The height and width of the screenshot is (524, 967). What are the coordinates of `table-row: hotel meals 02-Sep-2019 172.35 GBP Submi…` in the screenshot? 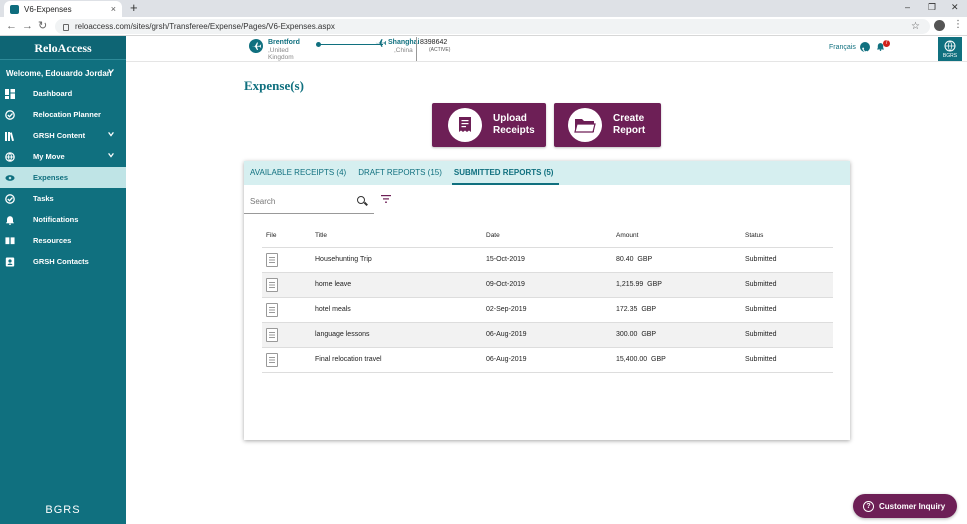 It's located at (547, 310).